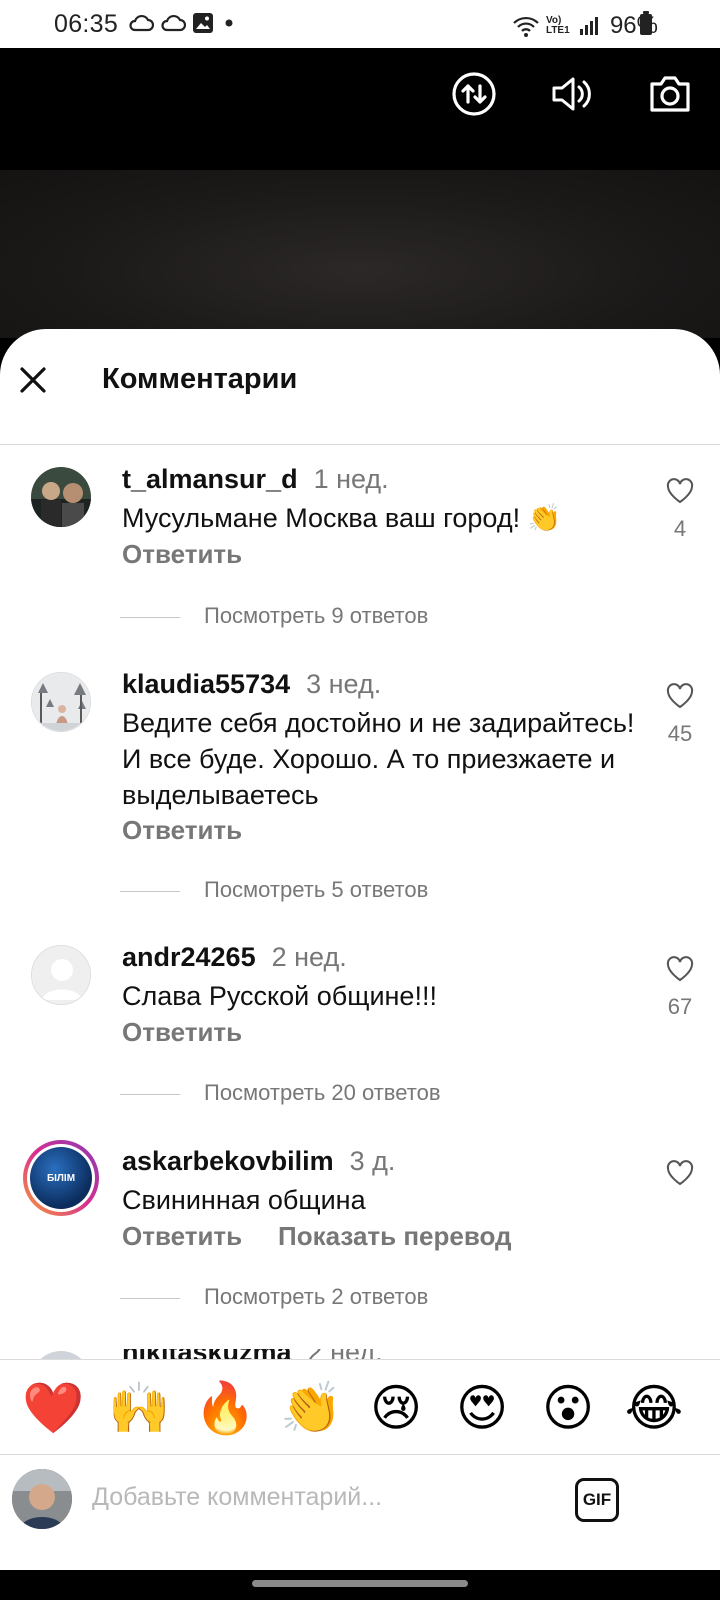 This screenshot has height=1600, width=720. Describe the element at coordinates (670, 94) in the screenshot. I see `camera-icon` at that location.